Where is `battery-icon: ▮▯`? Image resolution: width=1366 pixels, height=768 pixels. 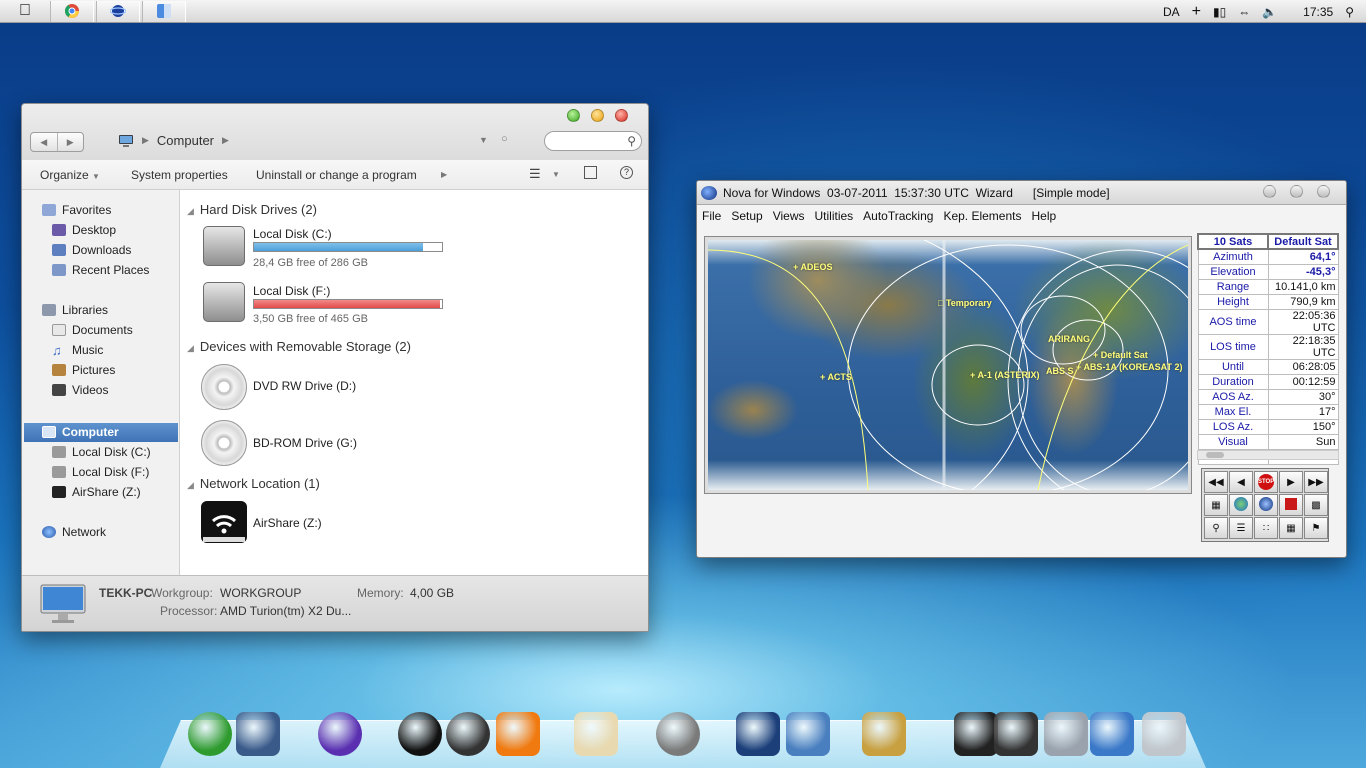
battery-icon: ▮▯ is located at coordinates (1219, 12).